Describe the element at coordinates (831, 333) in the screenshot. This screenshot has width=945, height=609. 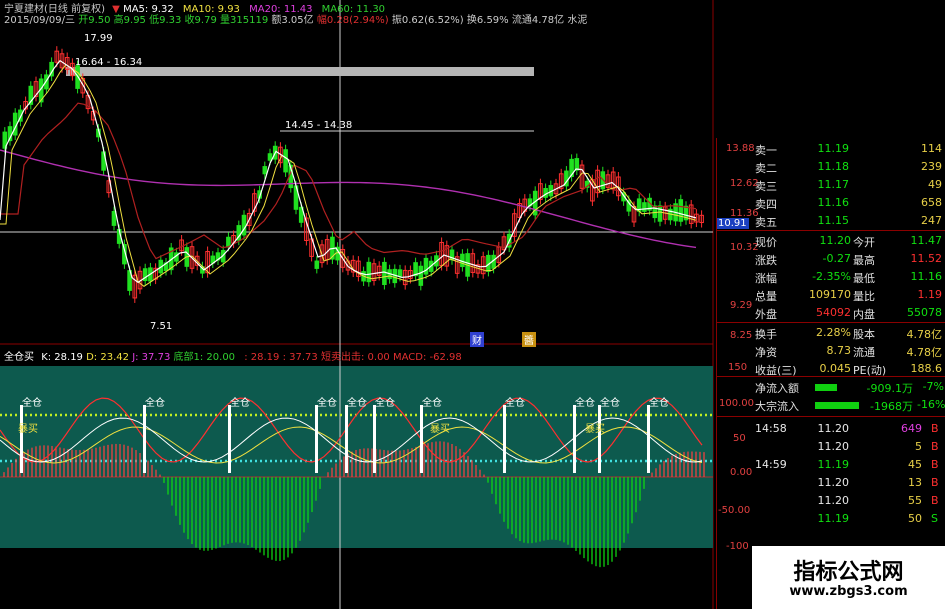
I see `stat-row: 换手 2.28% 股本 4.78亿` at that location.